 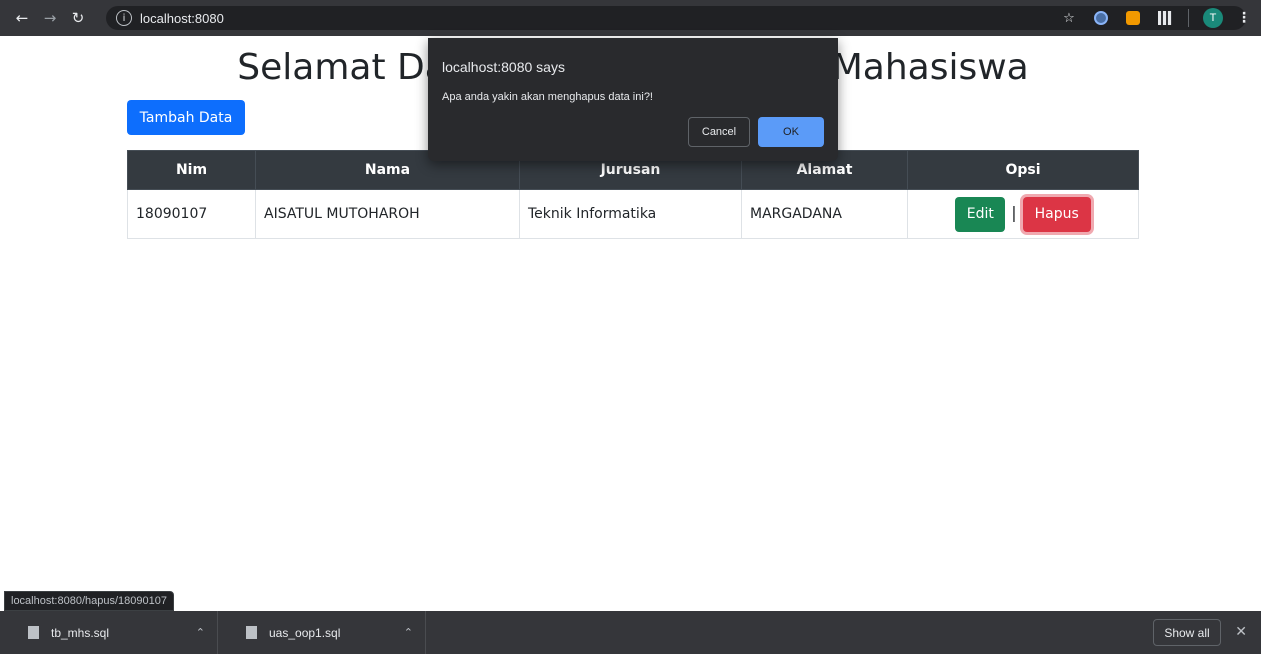 What do you see at coordinates (630, 18) in the screenshot?
I see `browser-toolbar: ← → ↻ i localhost:8080 ☆ T ⋮` at bounding box center [630, 18].